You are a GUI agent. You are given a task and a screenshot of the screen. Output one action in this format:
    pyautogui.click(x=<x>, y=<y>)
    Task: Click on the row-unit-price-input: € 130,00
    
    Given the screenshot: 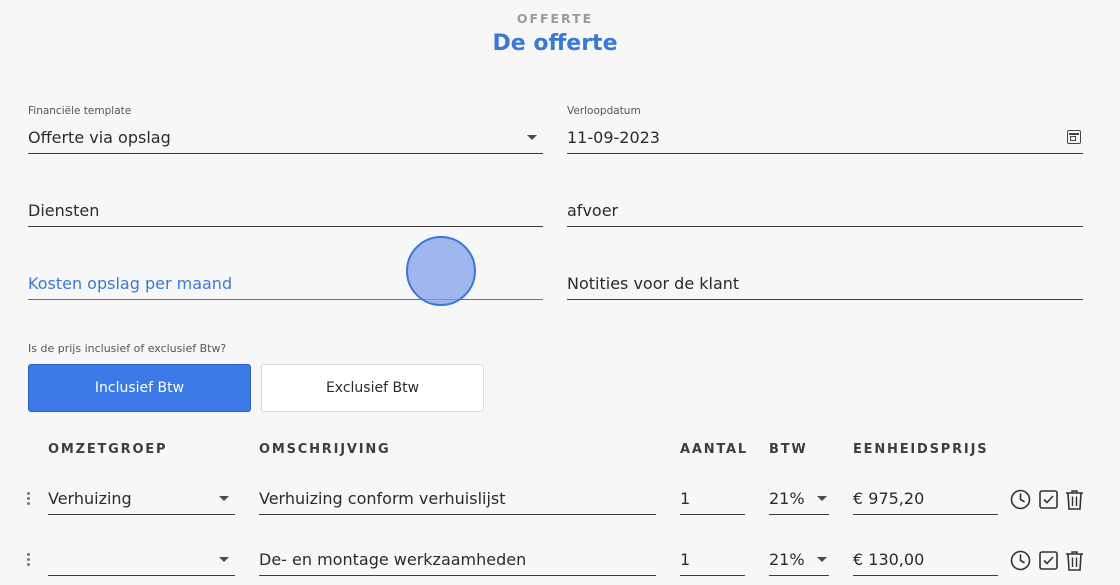 What is the action you would take?
    pyautogui.click(x=925, y=560)
    